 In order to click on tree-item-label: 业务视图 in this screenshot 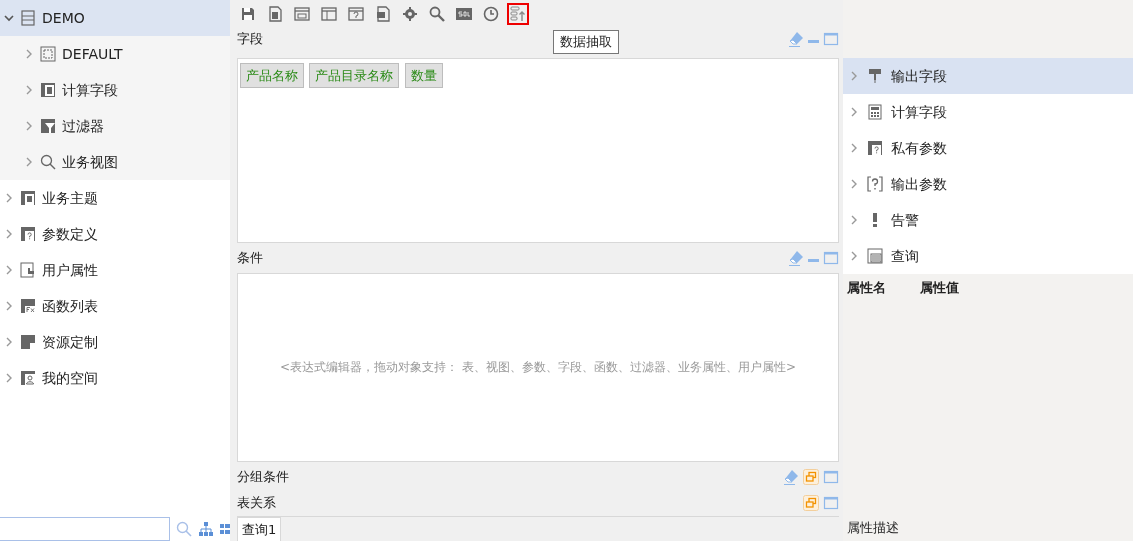, I will do `click(90, 162)`.